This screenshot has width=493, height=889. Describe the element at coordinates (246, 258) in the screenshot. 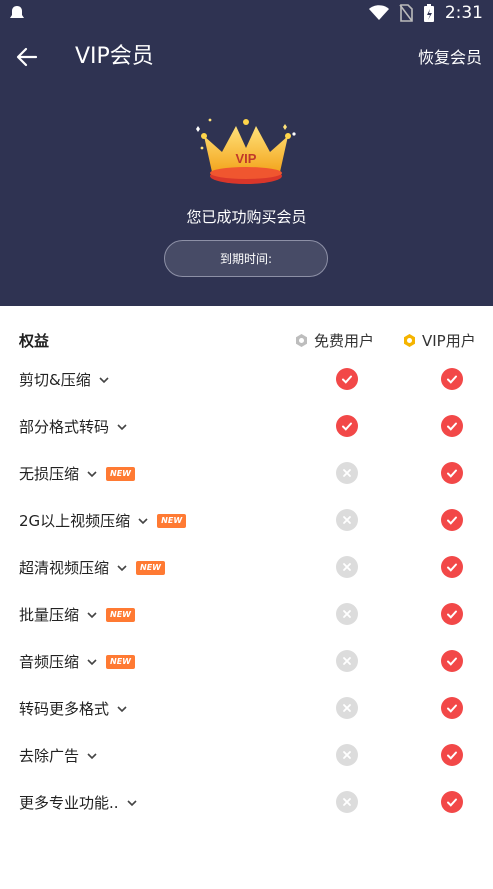

I see `expiry-pill: 到期时间:` at that location.